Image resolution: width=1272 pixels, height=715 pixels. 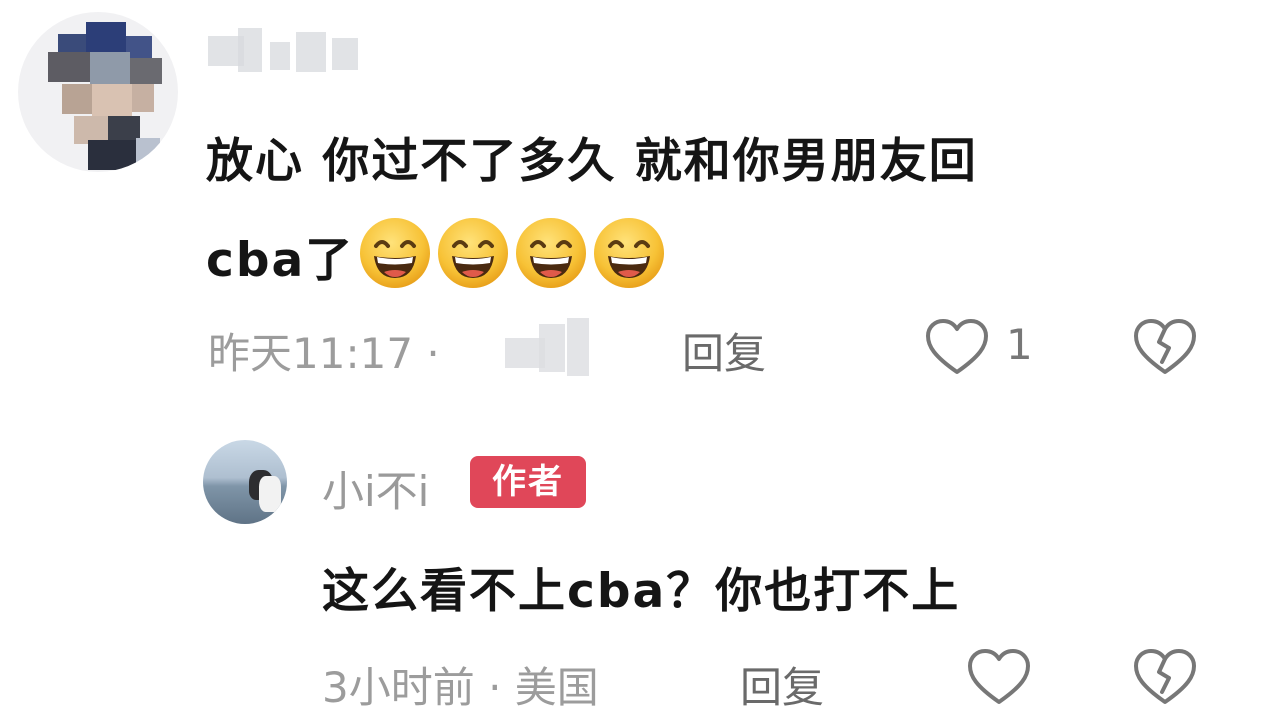 What do you see at coordinates (724, 350) in the screenshot?
I see `comment-reply-button: 回复` at bounding box center [724, 350].